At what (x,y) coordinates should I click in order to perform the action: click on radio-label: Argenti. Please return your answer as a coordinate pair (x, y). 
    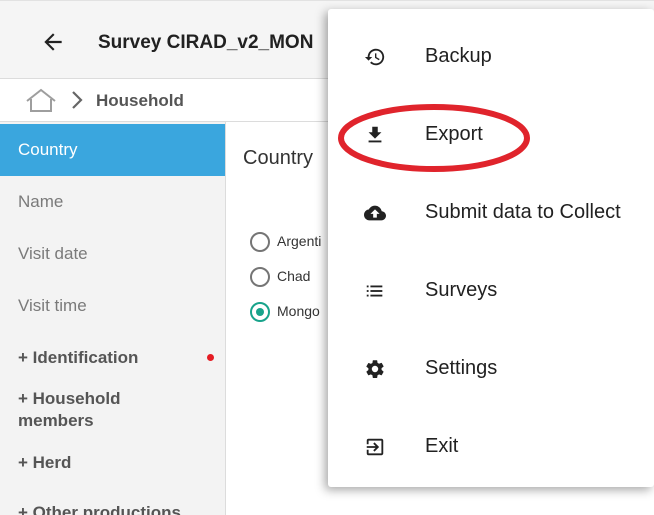
    Looking at the image, I should click on (299, 241).